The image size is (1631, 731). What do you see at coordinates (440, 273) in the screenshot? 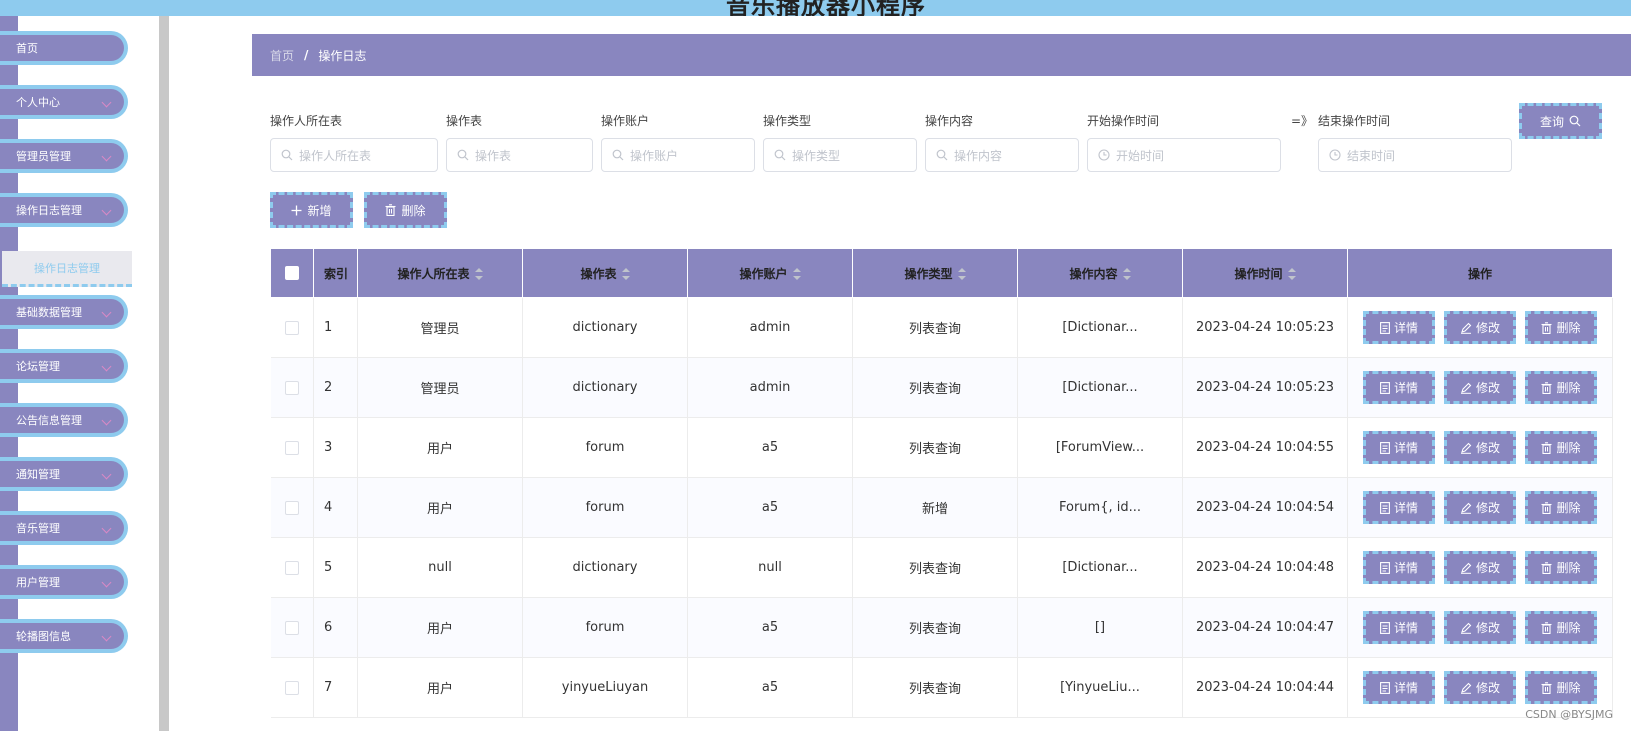
I see `column-header-user-table: 操作人所在表` at bounding box center [440, 273].